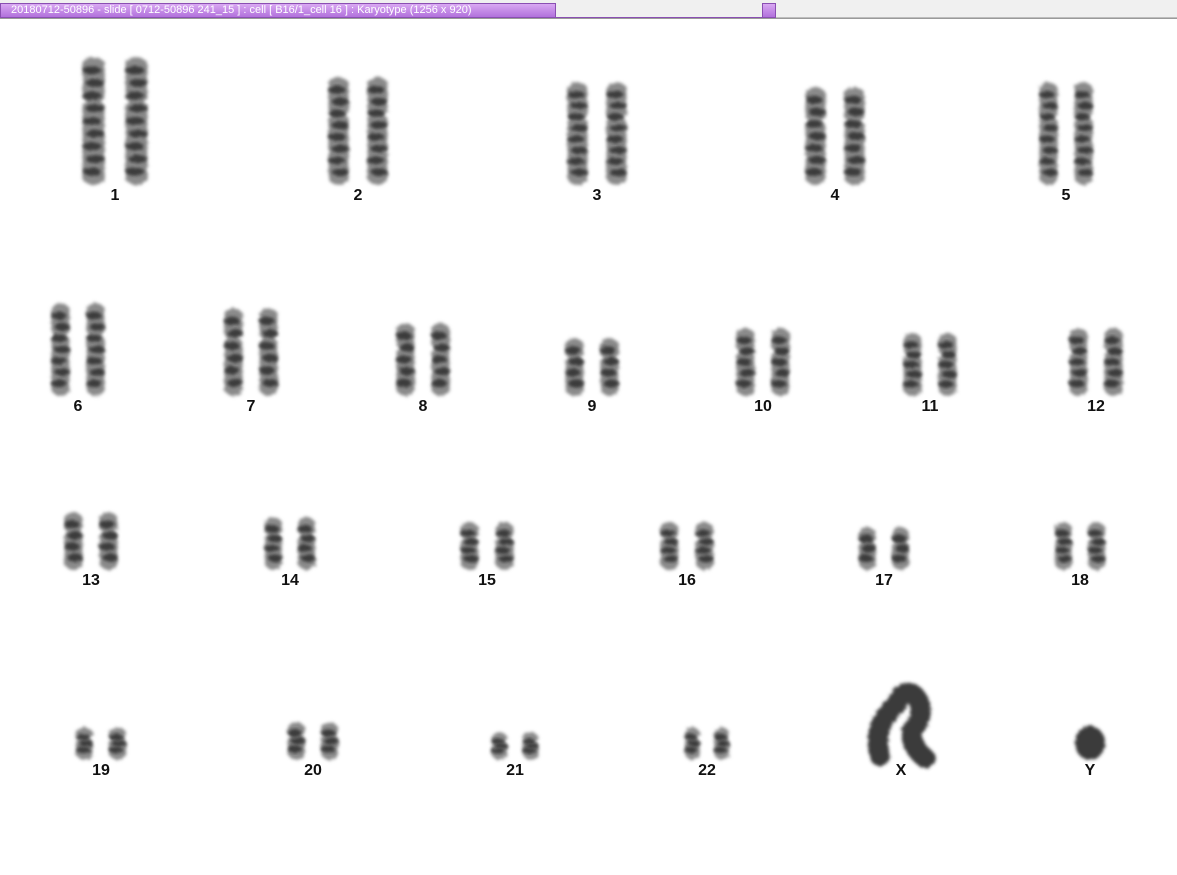 The image size is (1177, 875). I want to click on tab-divider, so click(976, 17).